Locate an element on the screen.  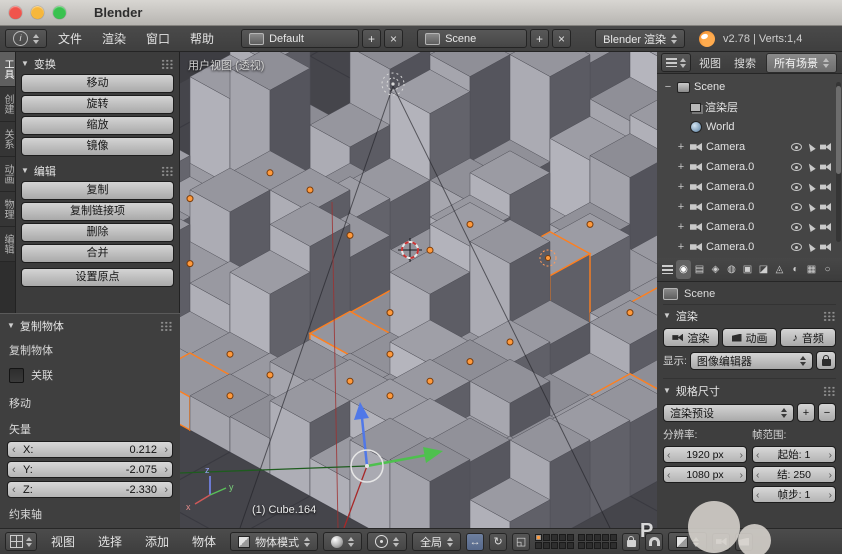
x-offset-field: X: 0.212 is located at coordinates (90, 449).